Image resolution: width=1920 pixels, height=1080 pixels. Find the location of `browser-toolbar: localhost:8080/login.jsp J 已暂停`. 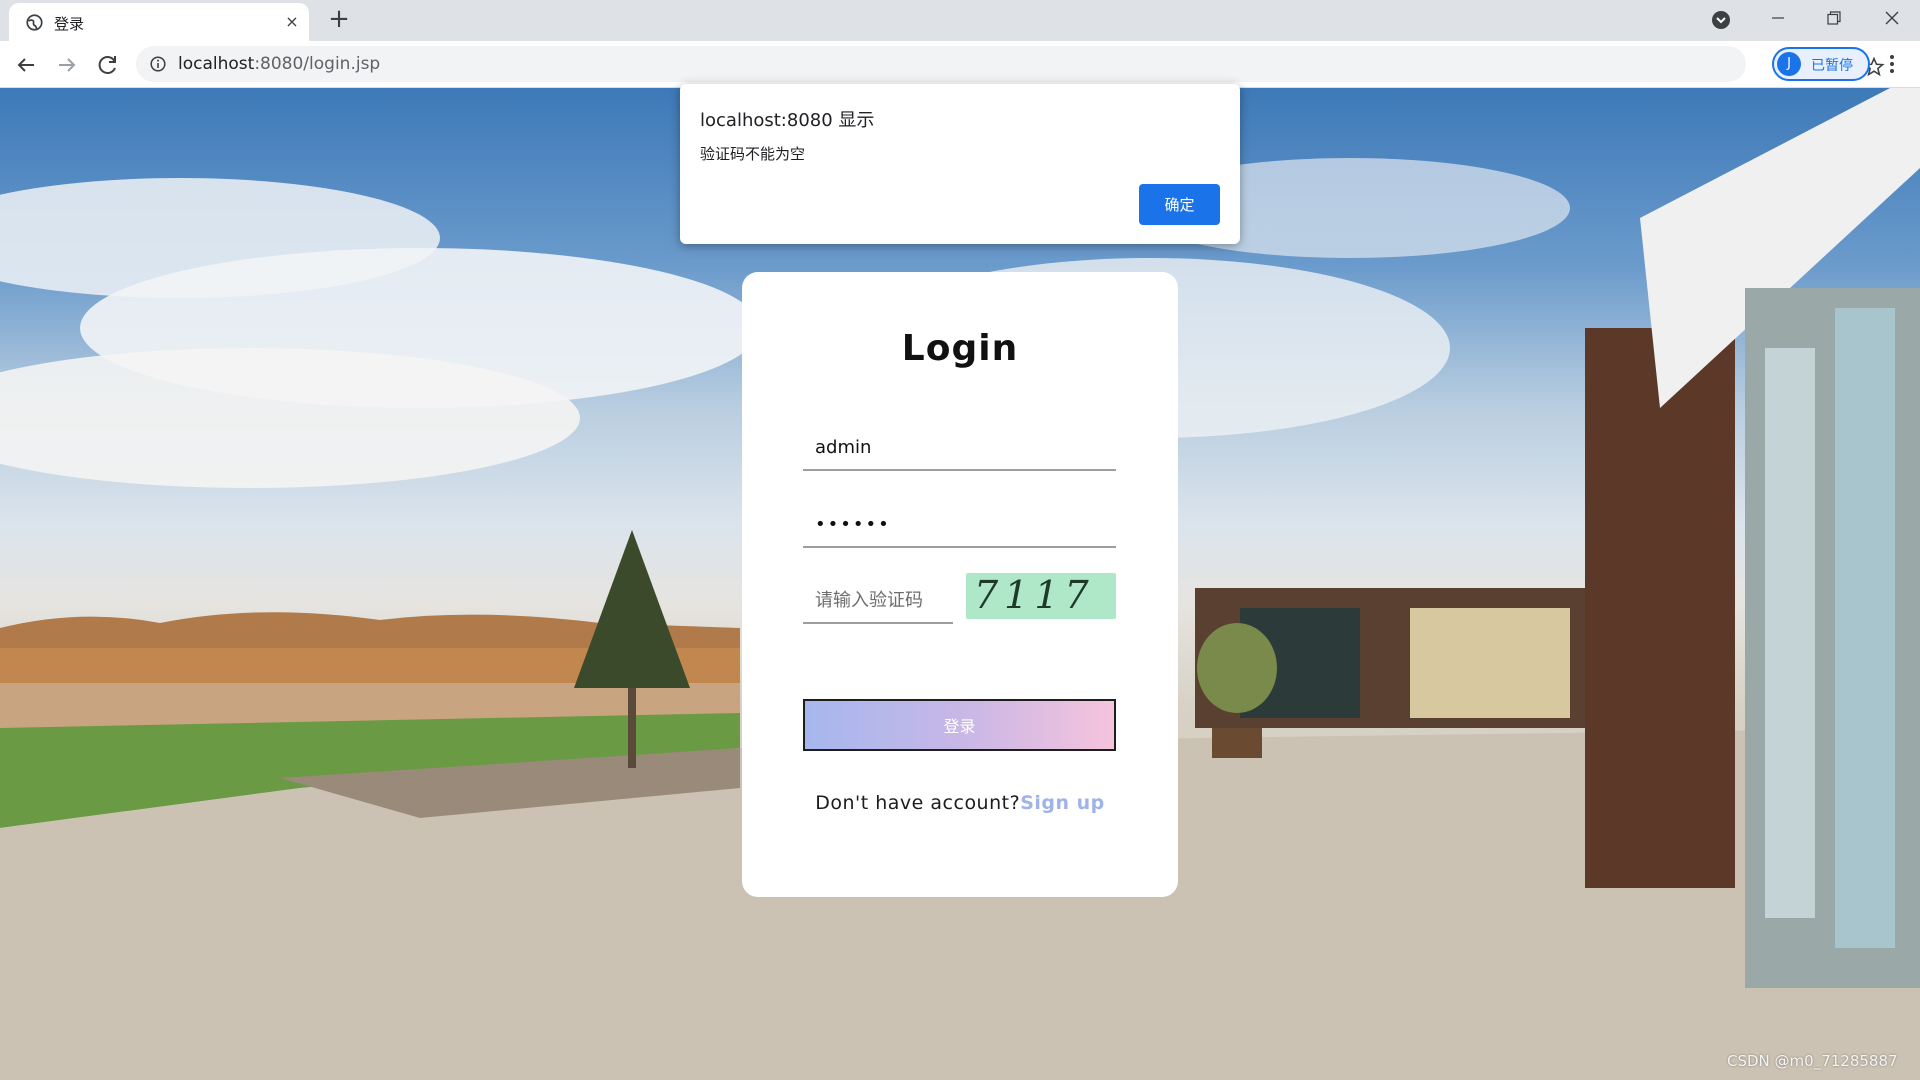

browser-toolbar: localhost:8080/login.jsp J 已暂停 is located at coordinates (960, 64).